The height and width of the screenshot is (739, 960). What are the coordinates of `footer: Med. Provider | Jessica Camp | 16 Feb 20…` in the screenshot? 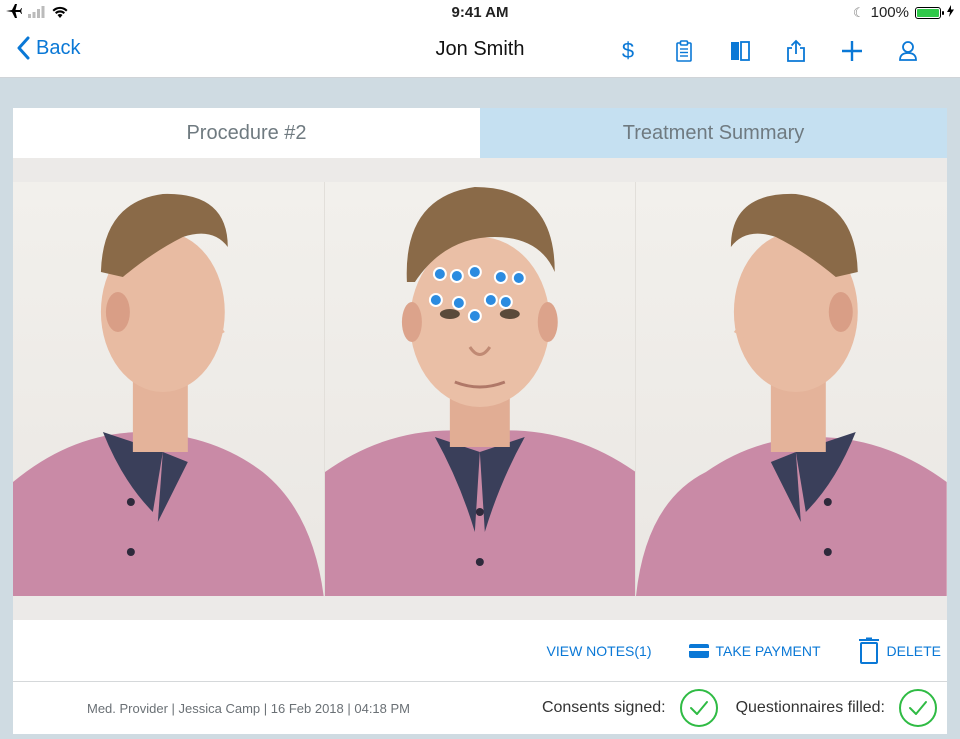 It's located at (480, 708).